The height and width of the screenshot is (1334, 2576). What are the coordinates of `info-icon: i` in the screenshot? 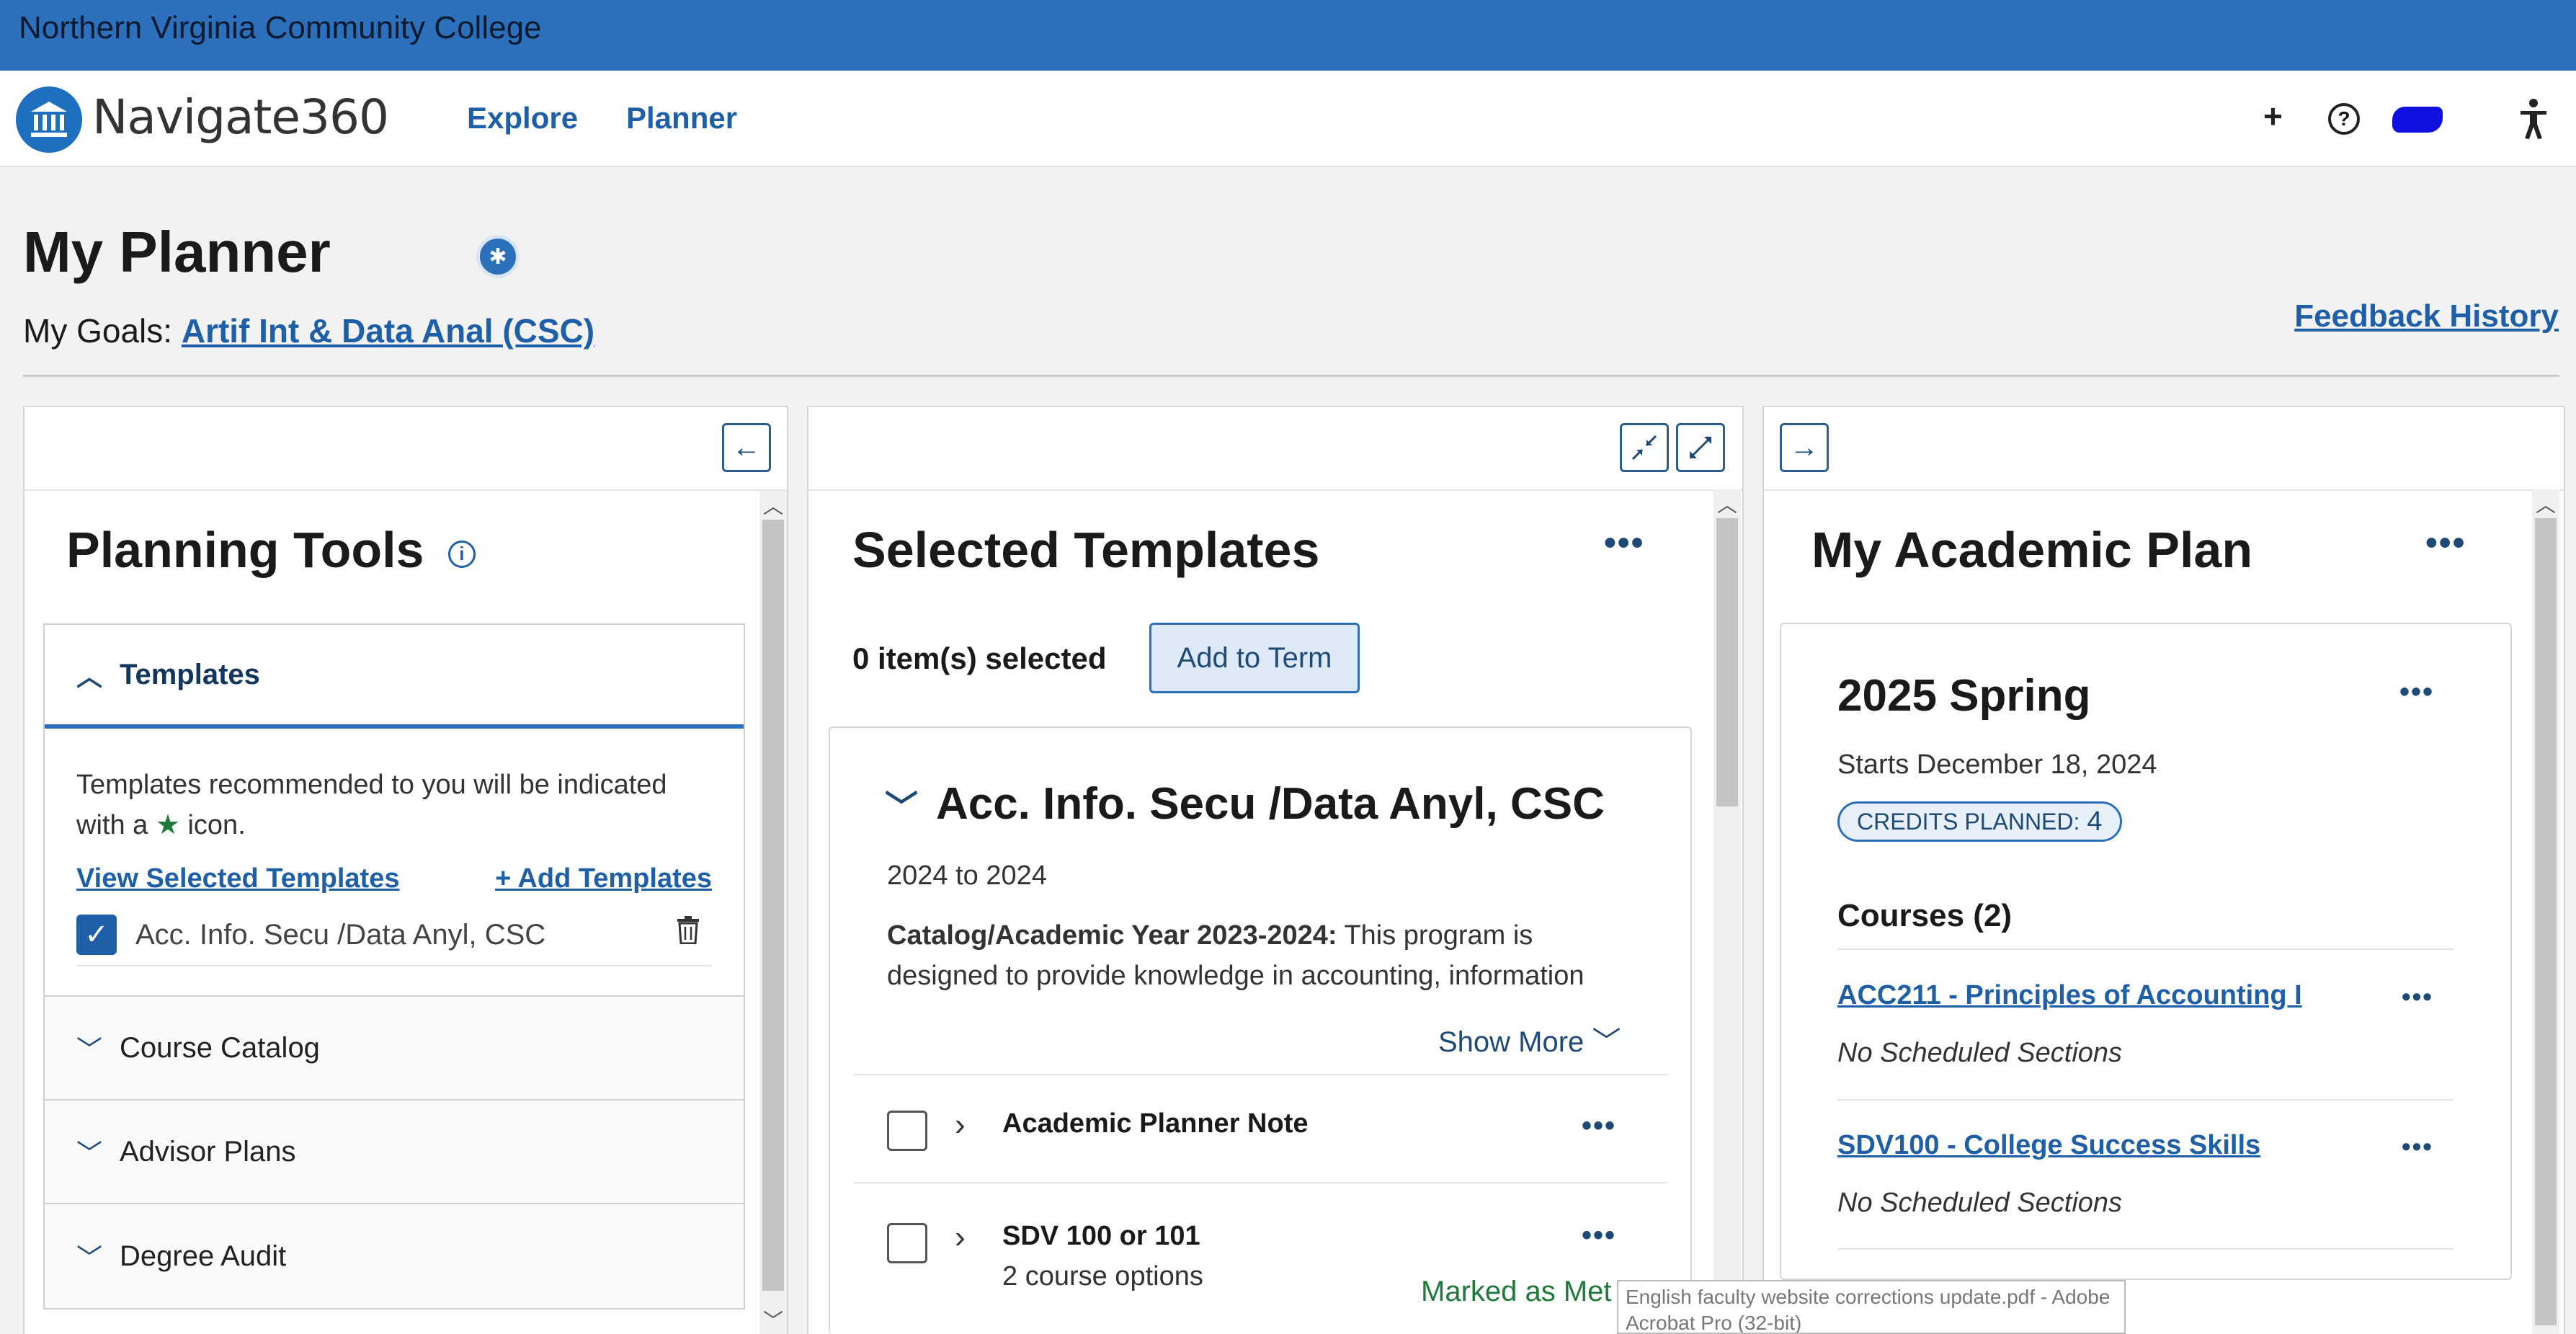 It's located at (461, 554).